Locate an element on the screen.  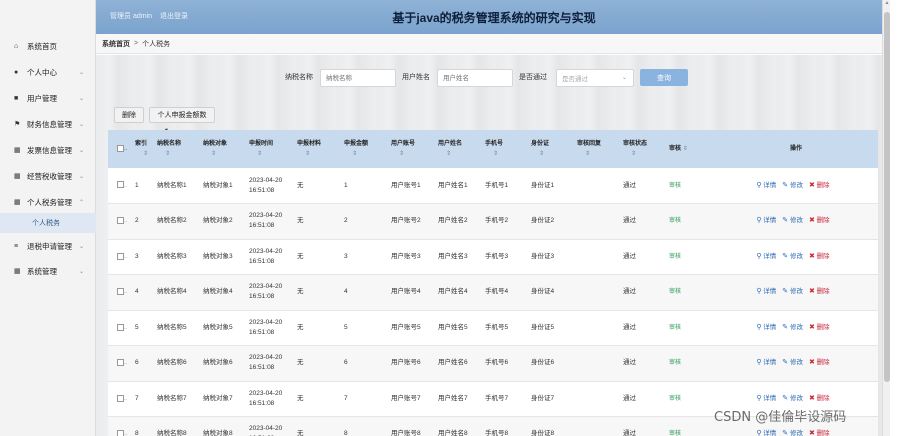
sidebar-item-system: ▦ 系统管理 ⌄ is located at coordinates (48, 271).